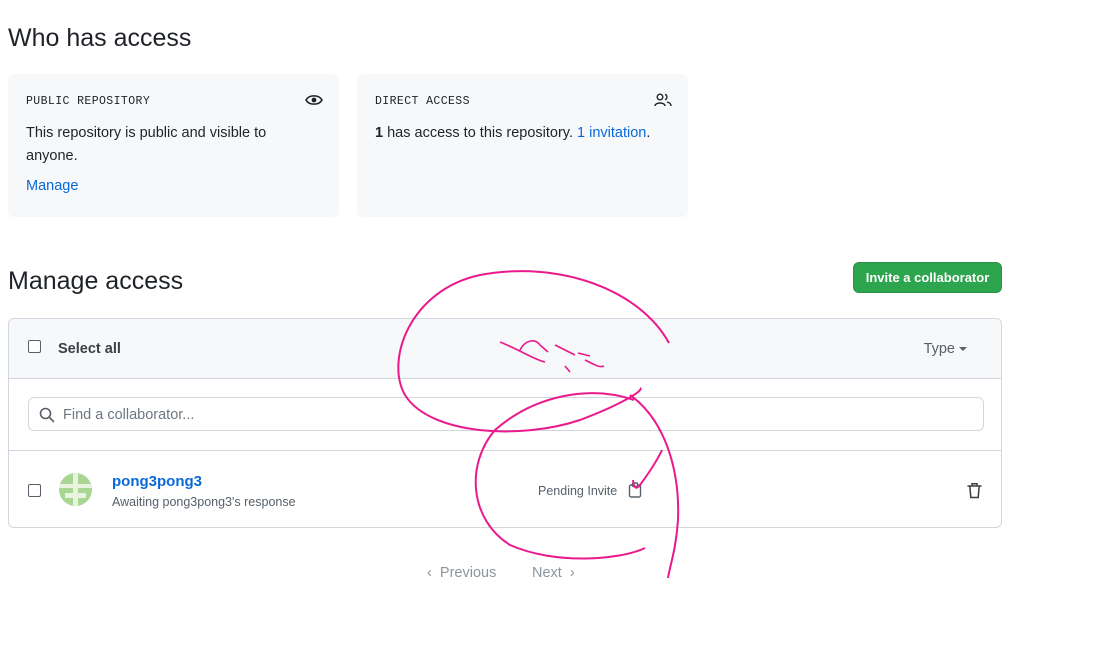  What do you see at coordinates (963, 349) in the screenshot?
I see `caret-down-icon` at bounding box center [963, 349].